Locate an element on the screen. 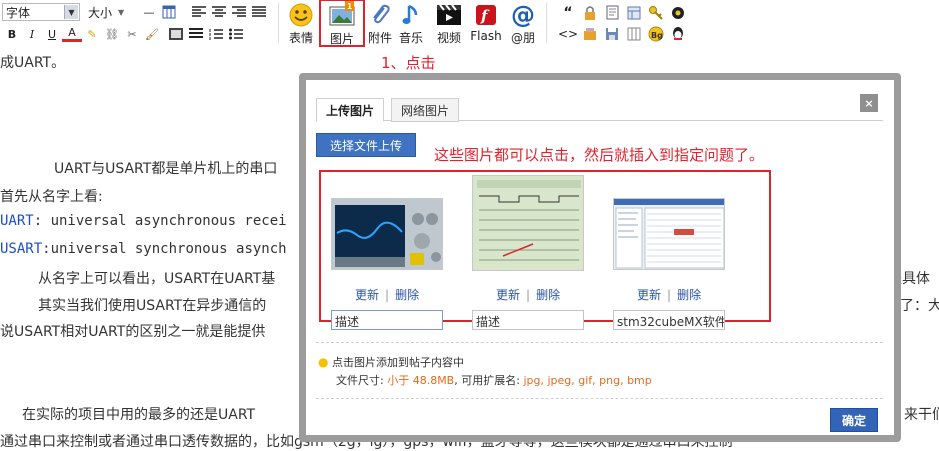 Image resolution: width=939 pixels, height=451 pixels. columns-icon is located at coordinates (634, 34).